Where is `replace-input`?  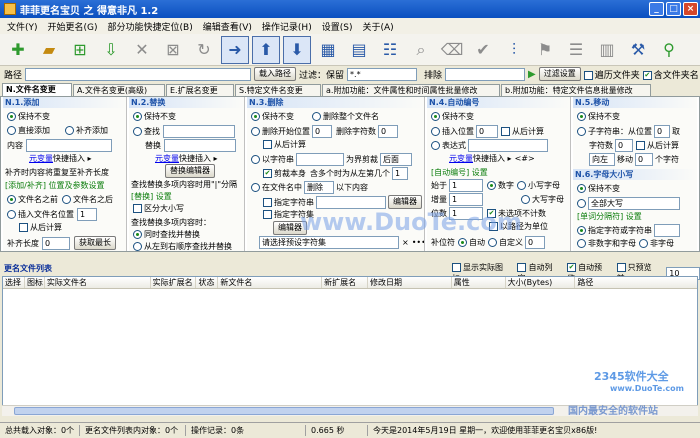 replace-input is located at coordinates (200, 145).